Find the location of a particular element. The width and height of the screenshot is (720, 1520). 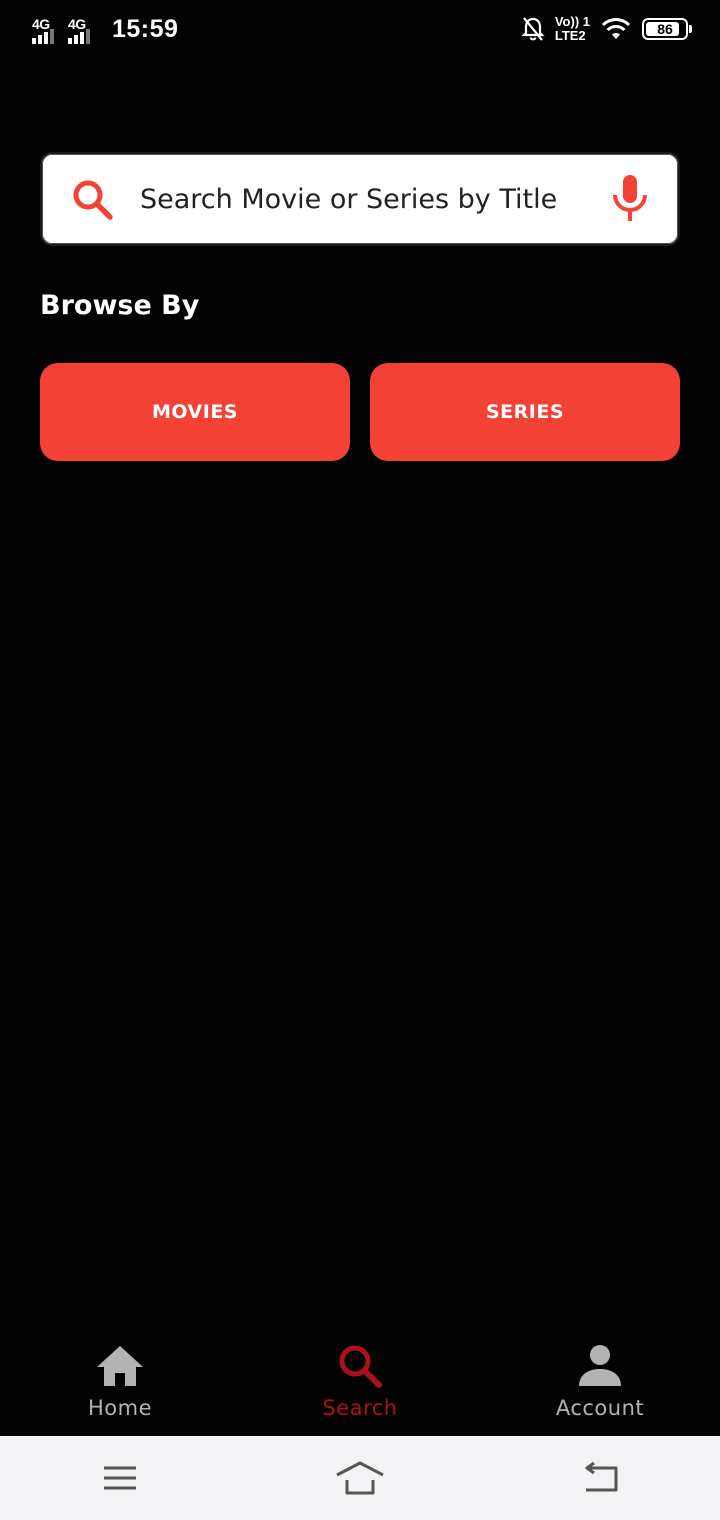

bottom-nav: Home Search Account is located at coordinates (360, 1383).